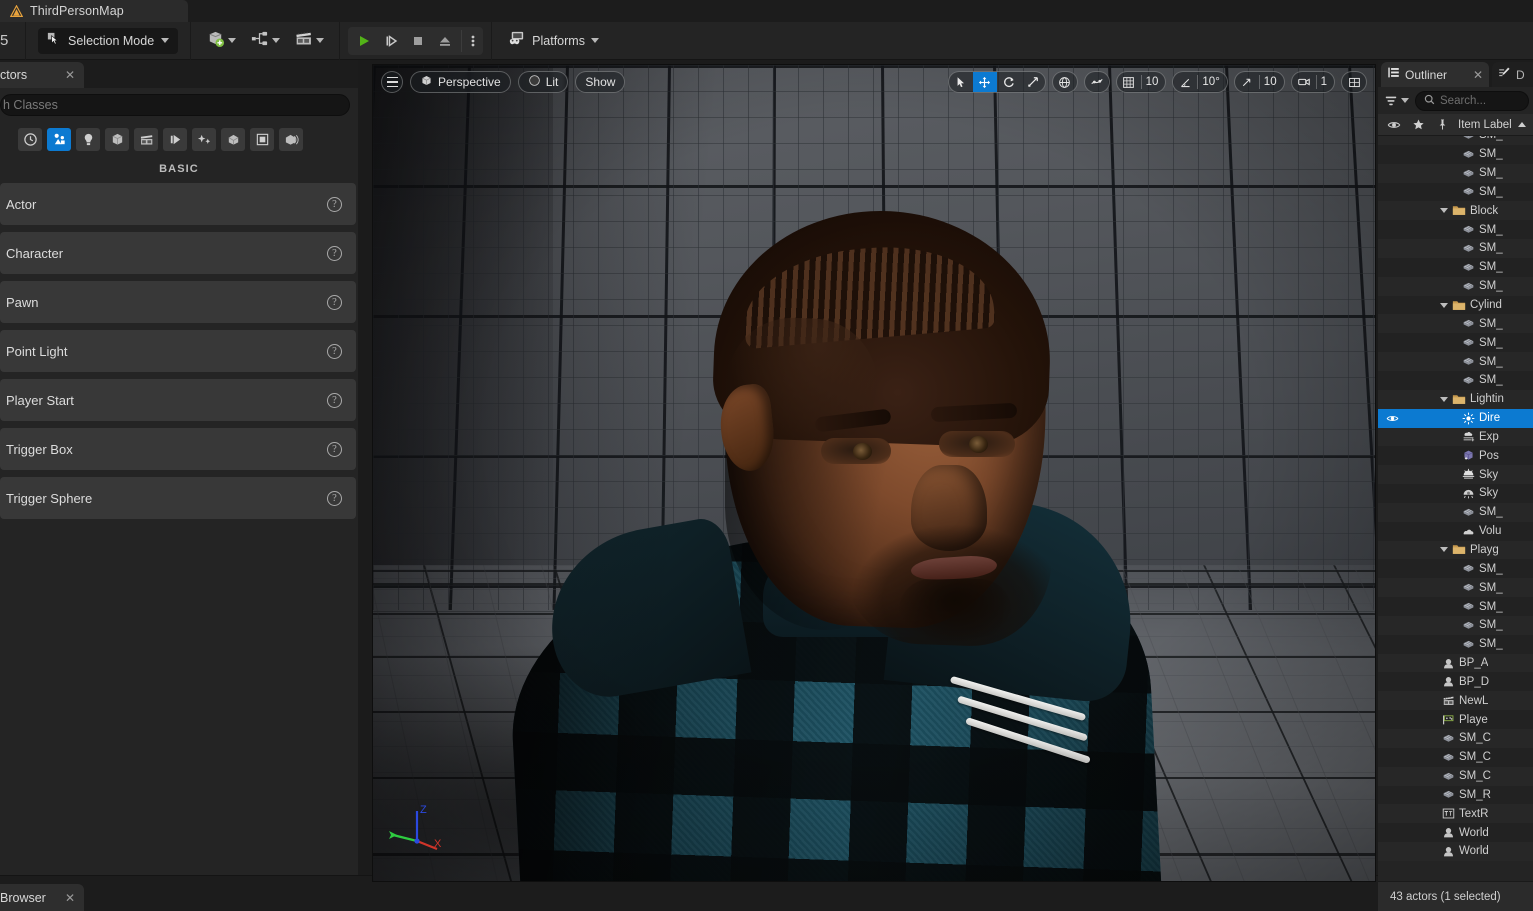  What do you see at coordinates (392, 82) in the screenshot?
I see `hamburger-menu-icon` at bounding box center [392, 82].